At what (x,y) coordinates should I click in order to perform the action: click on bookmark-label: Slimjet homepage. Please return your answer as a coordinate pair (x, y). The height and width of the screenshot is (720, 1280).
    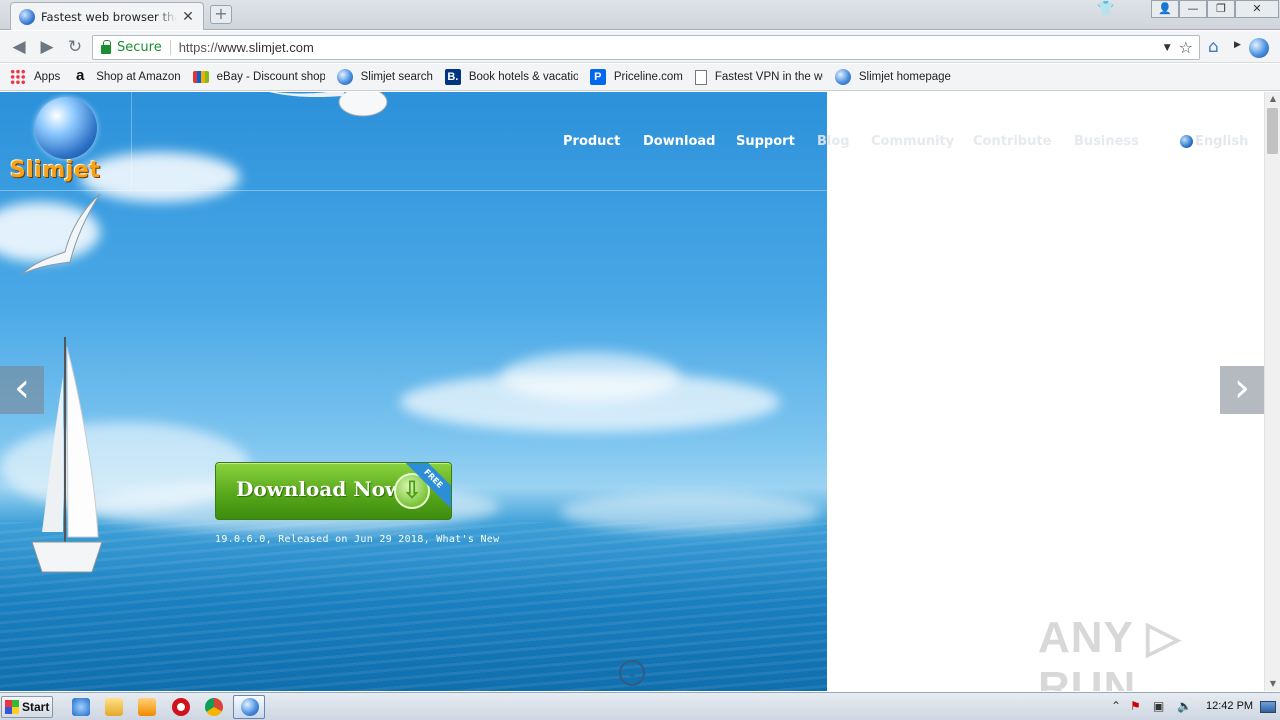
    Looking at the image, I should click on (904, 77).